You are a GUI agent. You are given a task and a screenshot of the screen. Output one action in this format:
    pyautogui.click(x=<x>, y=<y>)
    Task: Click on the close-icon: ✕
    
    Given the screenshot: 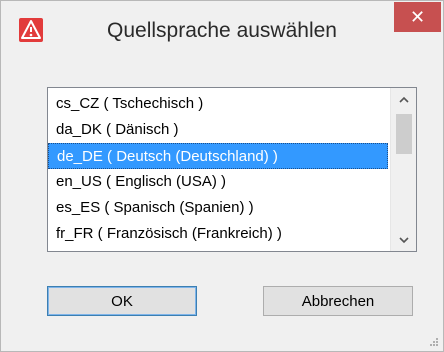 What is the action you would take?
    pyautogui.click(x=417, y=16)
    